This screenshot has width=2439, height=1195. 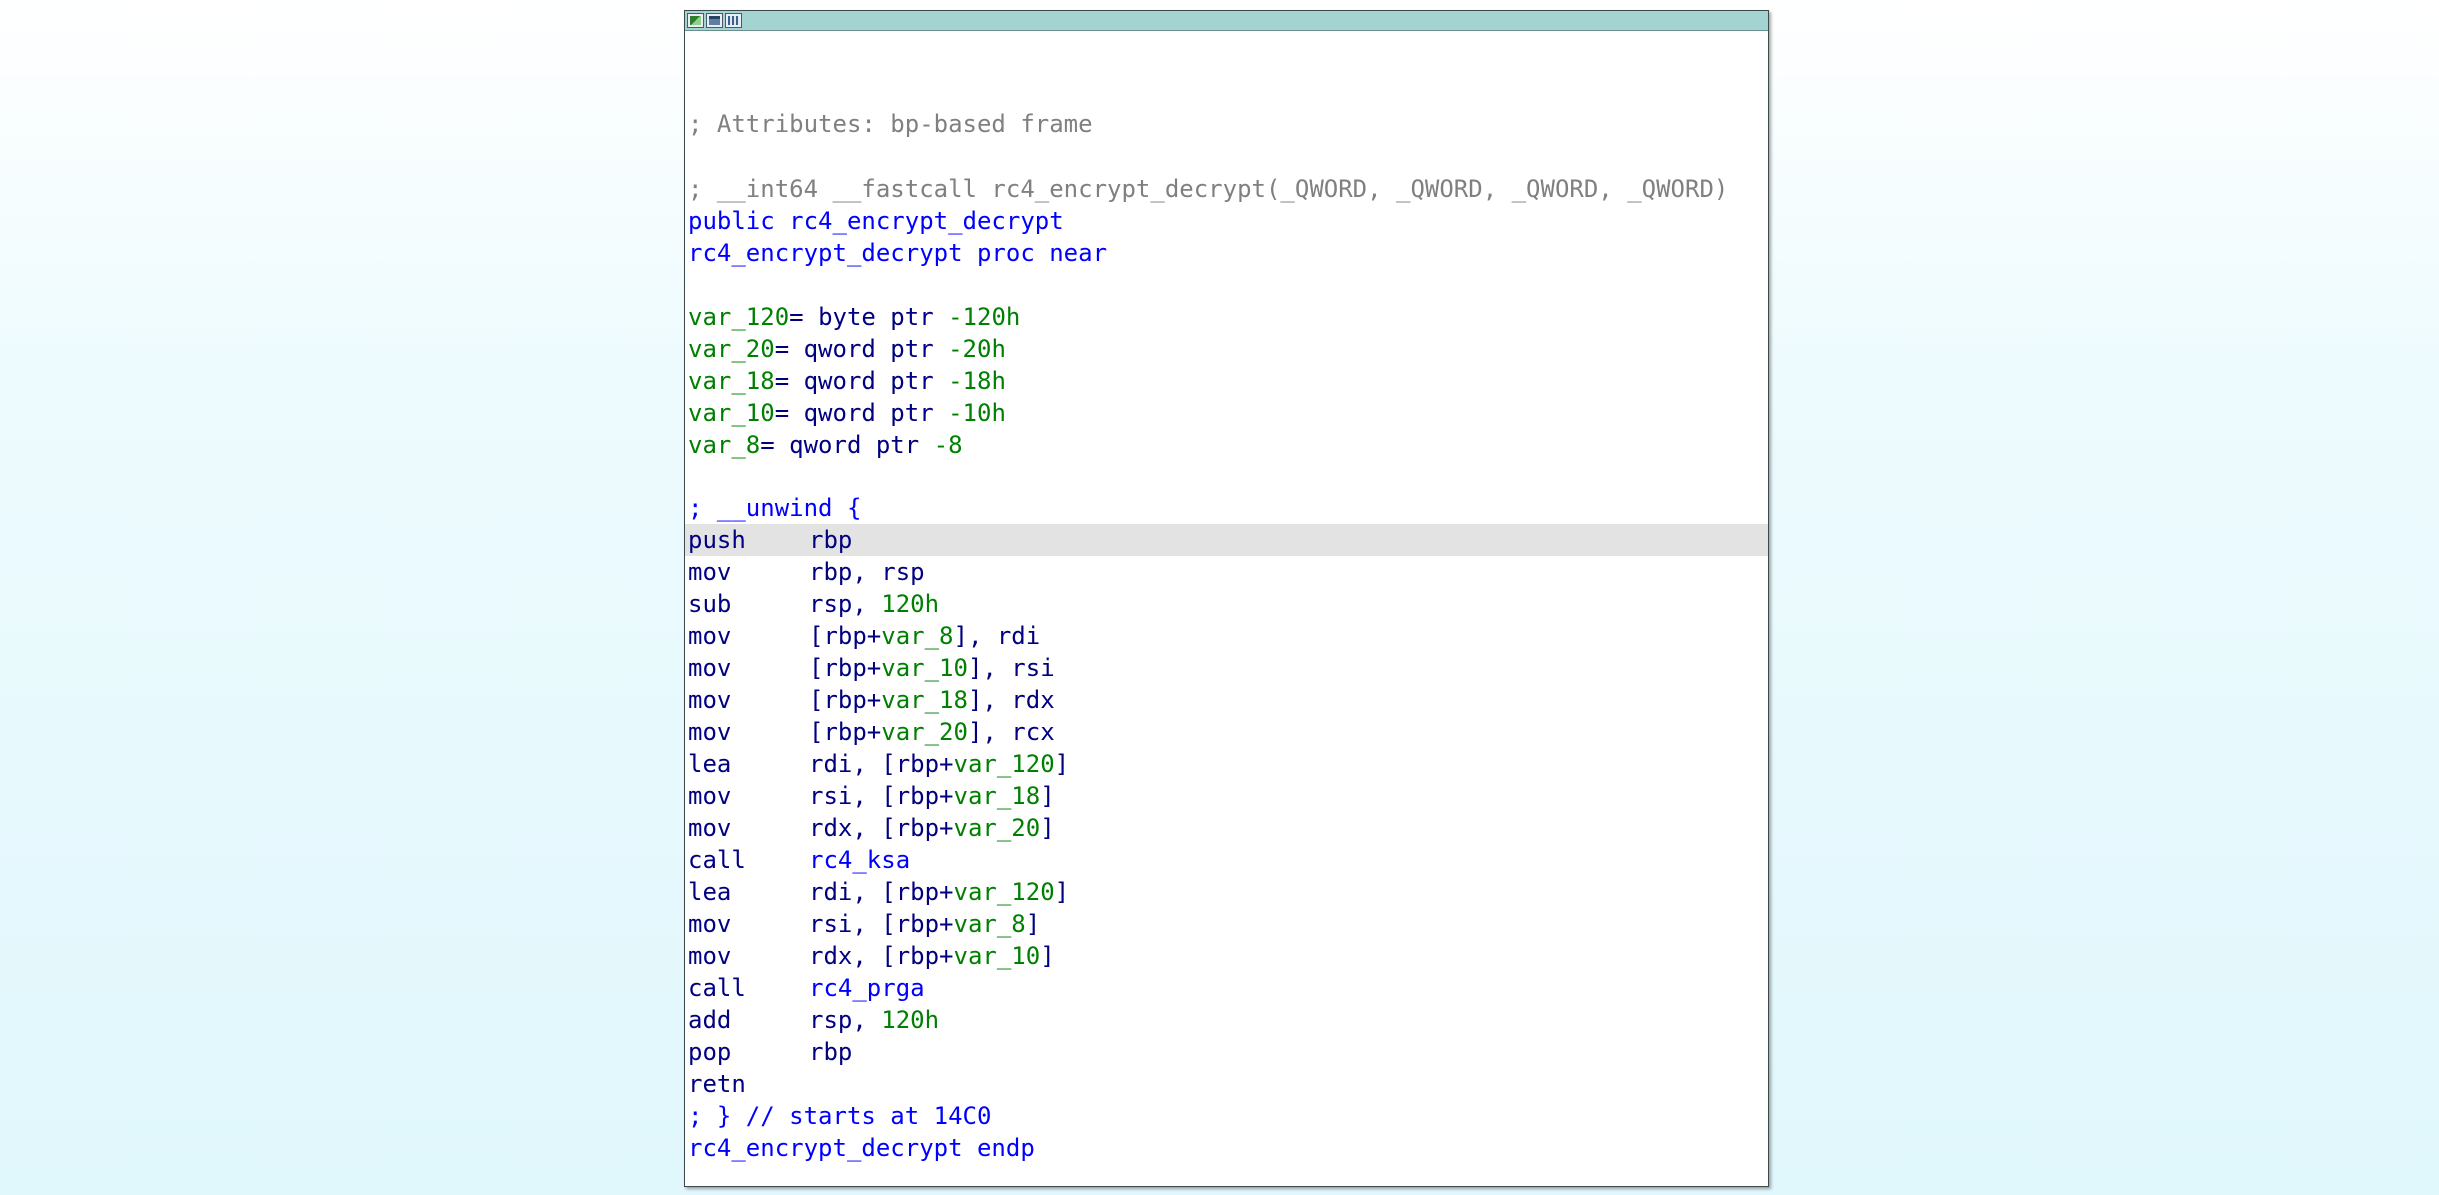 I want to click on instruction-line: add rsp, 120h, so click(x=1228, y=1020).